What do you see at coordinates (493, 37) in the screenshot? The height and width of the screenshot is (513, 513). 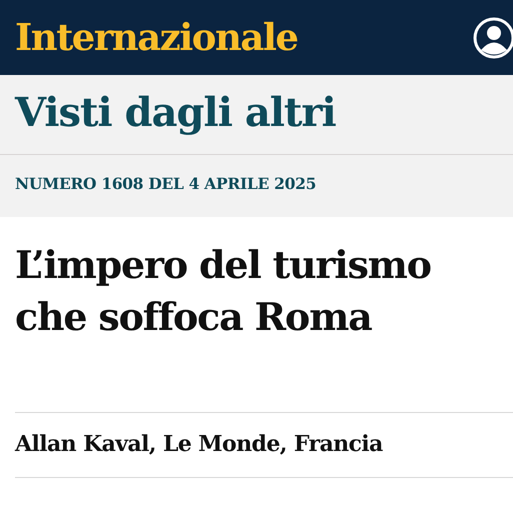 I see `user-icon` at bounding box center [493, 37].